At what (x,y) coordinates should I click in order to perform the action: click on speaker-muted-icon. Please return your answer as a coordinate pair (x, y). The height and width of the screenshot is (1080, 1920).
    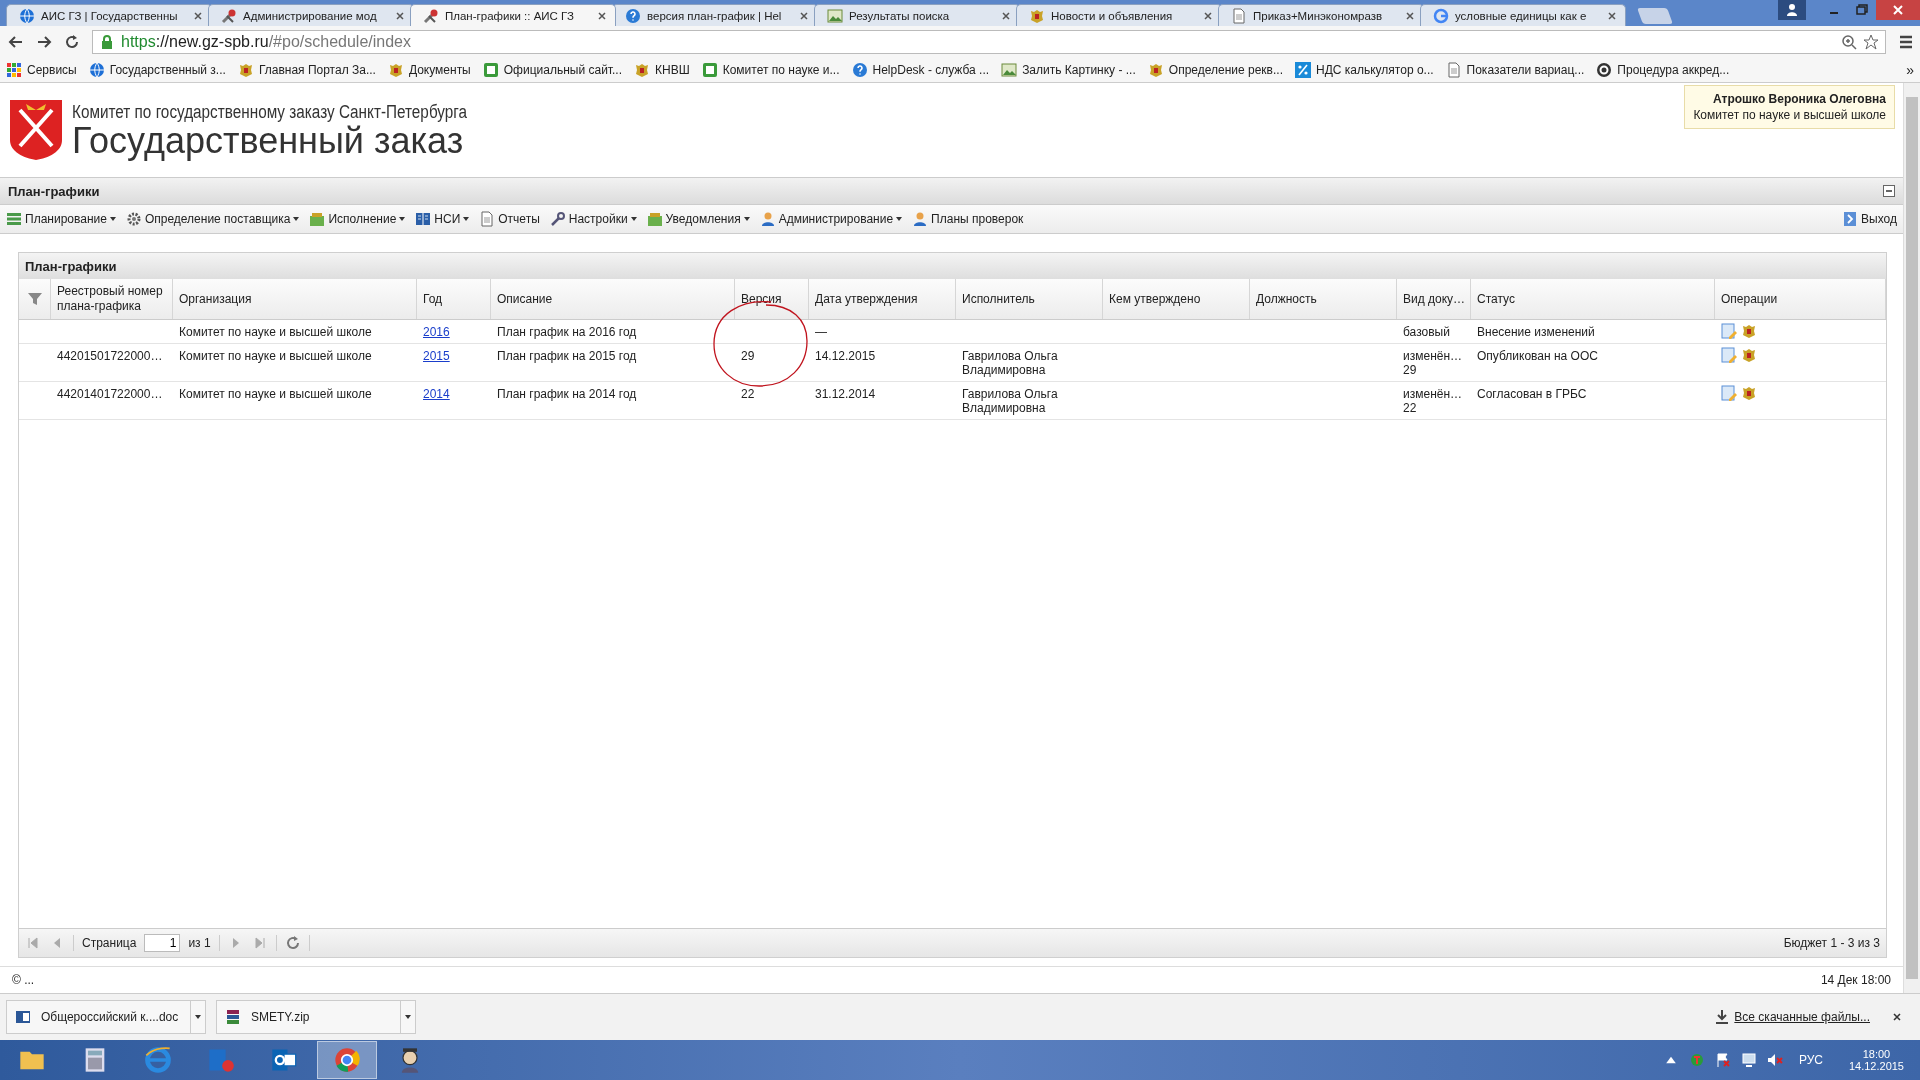
    Looking at the image, I should click on (1774, 1060).